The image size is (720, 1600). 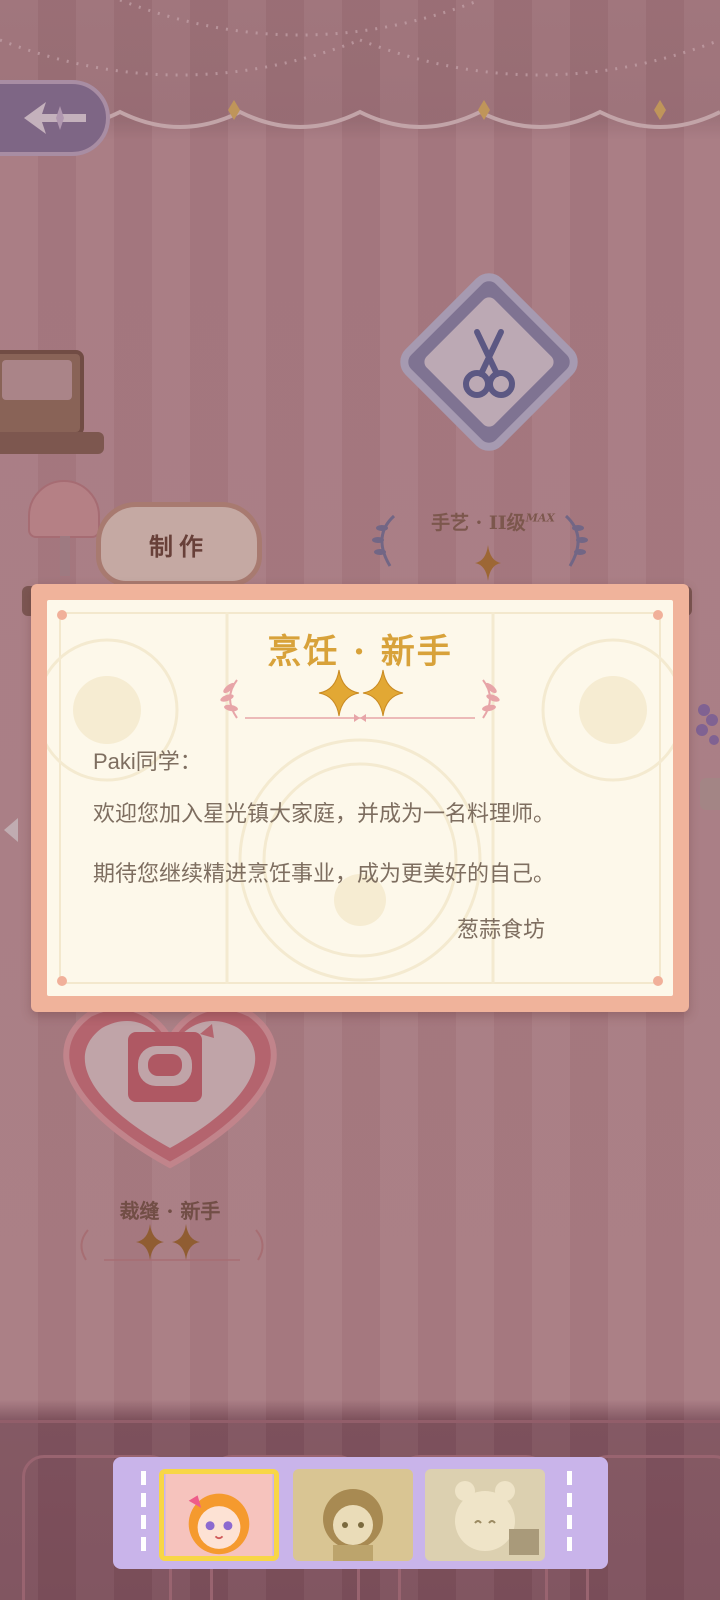 I want to click on letter-greeting: Paki同学：, so click(x=147, y=761).